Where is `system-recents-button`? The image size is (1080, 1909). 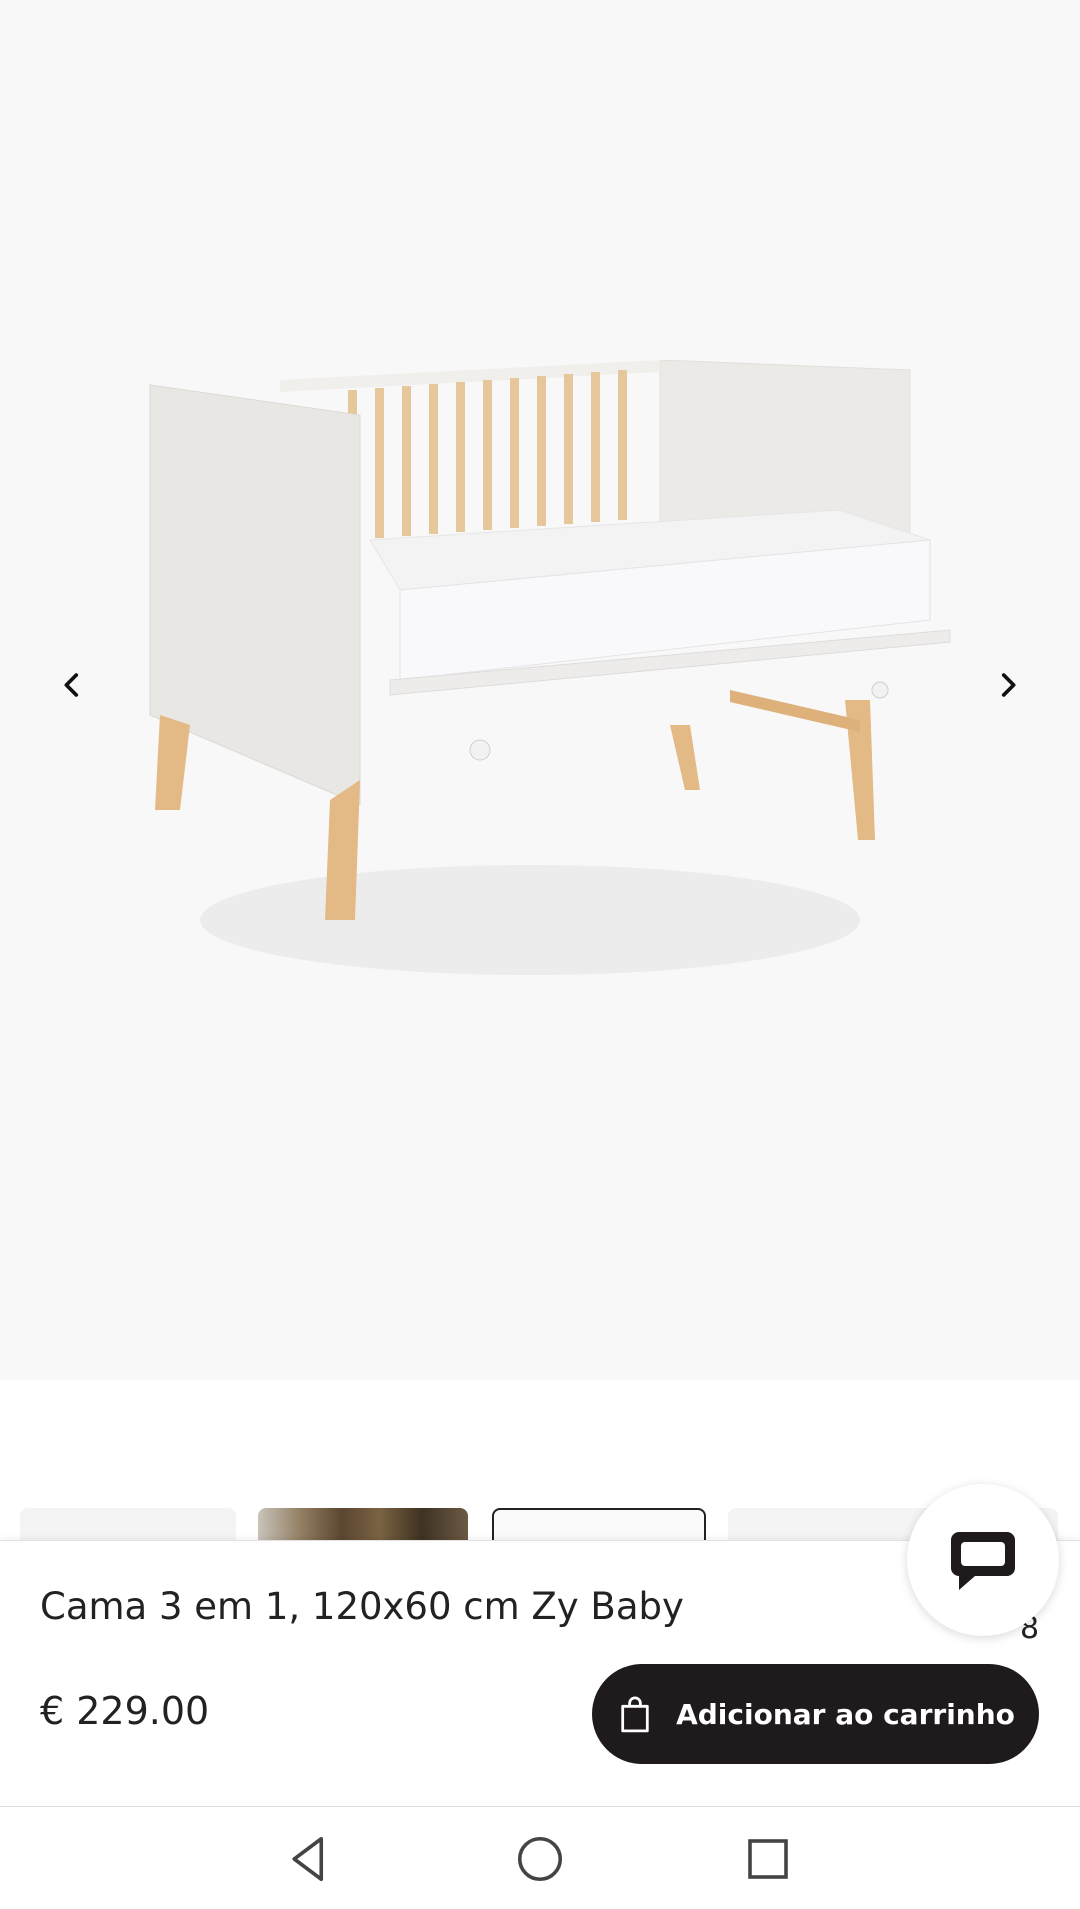 system-recents-button is located at coordinates (768, 1859).